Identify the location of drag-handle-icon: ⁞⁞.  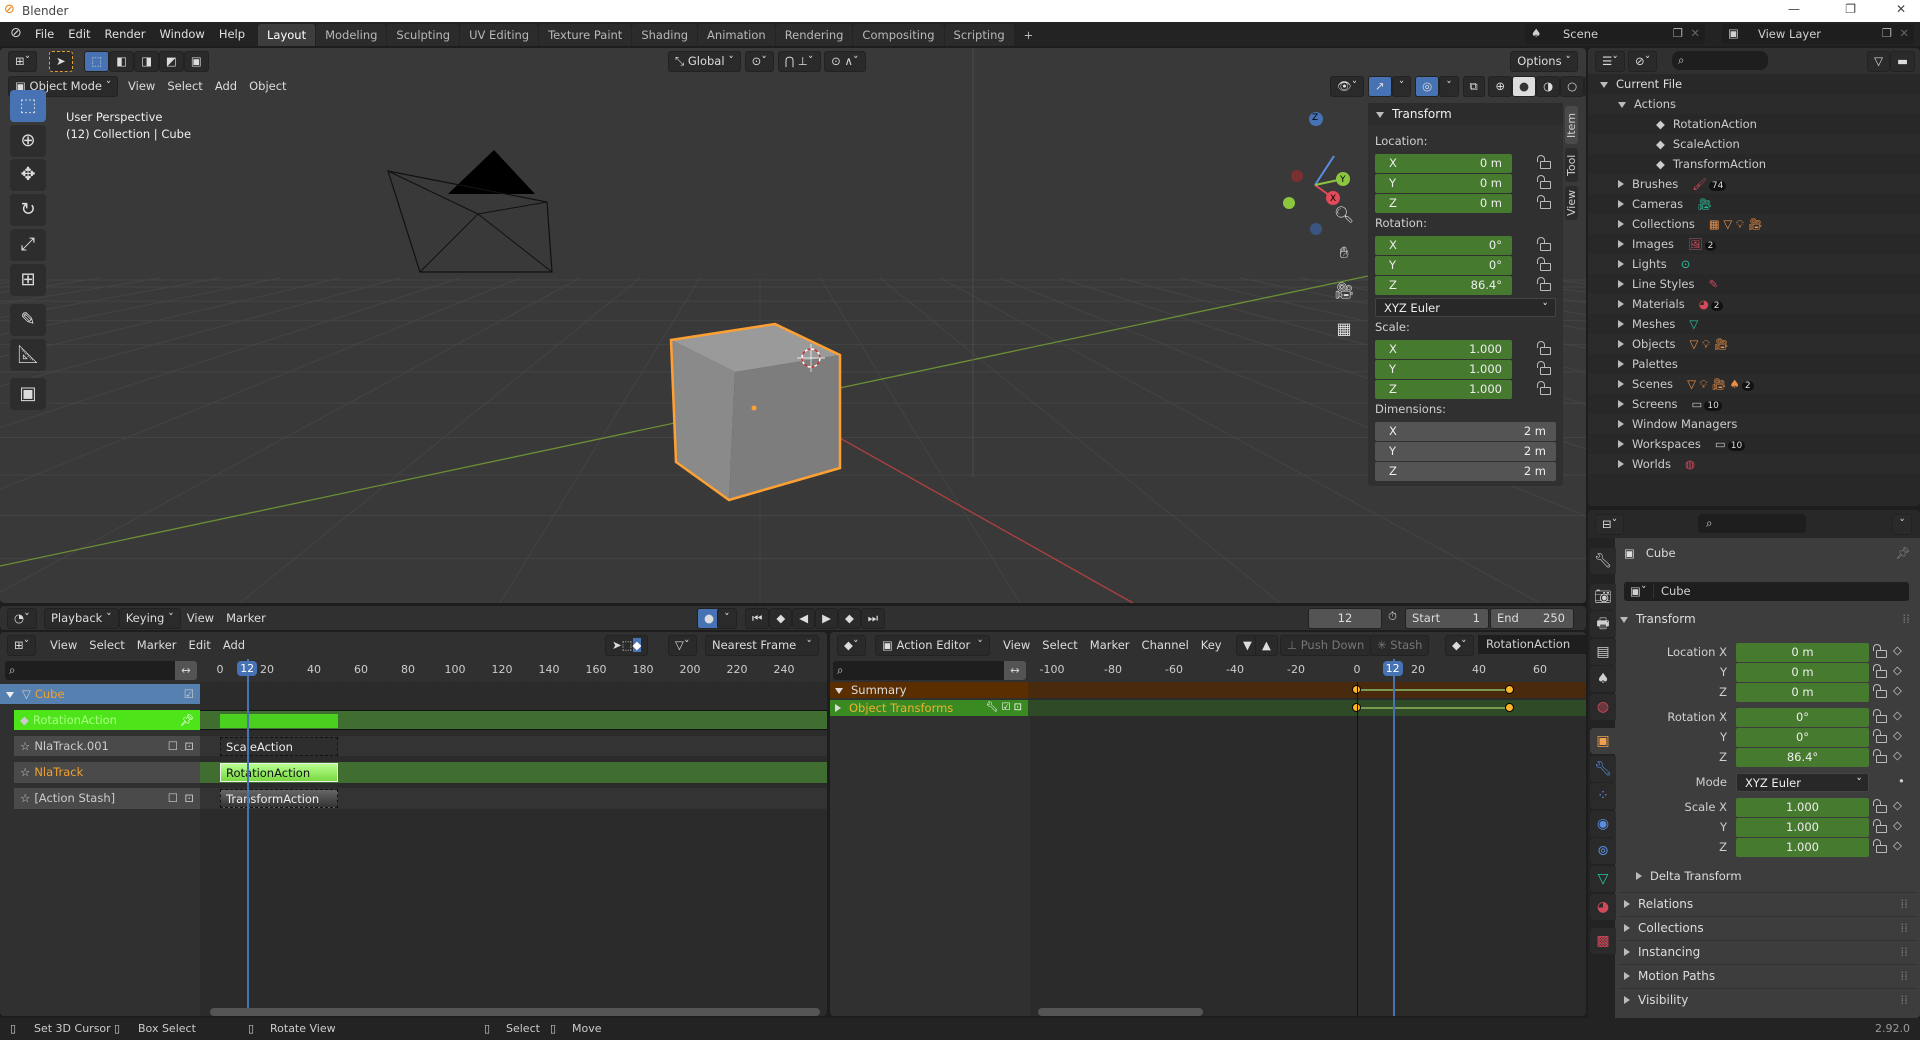
(1904, 952).